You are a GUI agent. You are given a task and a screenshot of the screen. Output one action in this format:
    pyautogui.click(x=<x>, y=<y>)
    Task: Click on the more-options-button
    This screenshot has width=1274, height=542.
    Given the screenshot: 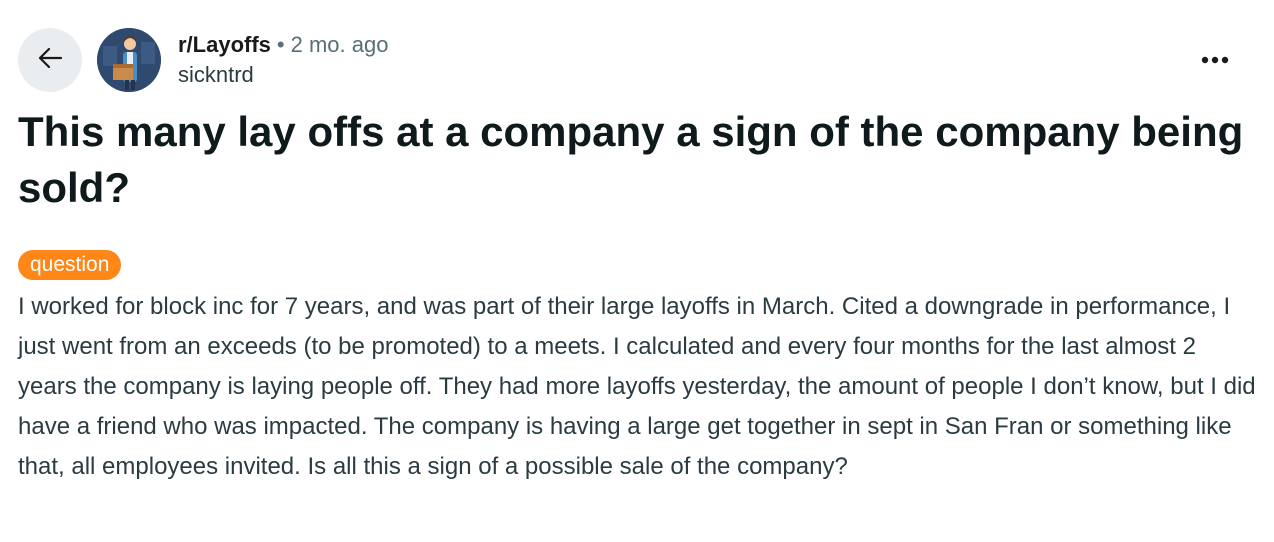 What is the action you would take?
    pyautogui.click(x=1215, y=60)
    